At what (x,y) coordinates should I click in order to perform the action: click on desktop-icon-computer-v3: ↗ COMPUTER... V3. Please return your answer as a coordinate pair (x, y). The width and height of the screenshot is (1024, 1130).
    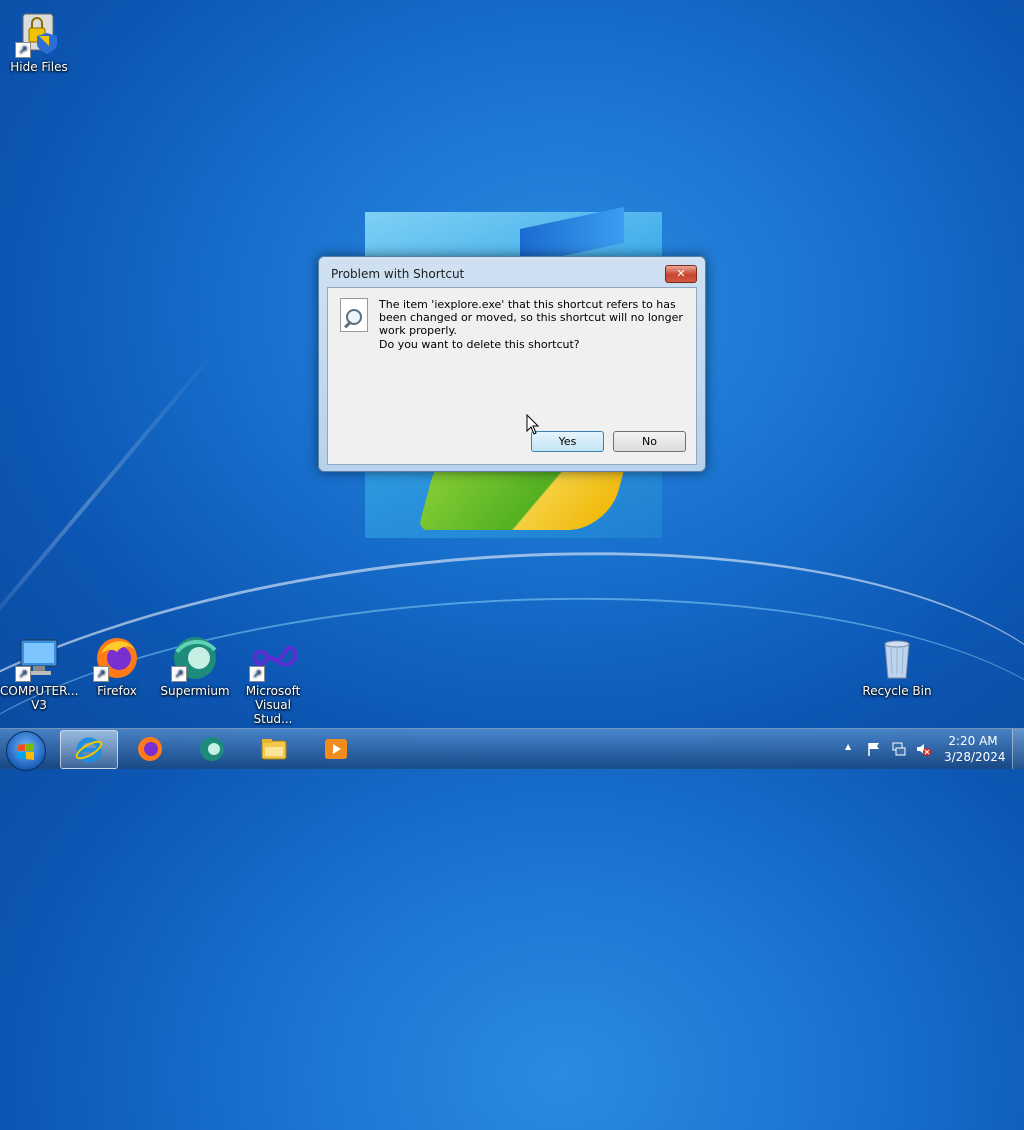
    Looking at the image, I should click on (39, 673).